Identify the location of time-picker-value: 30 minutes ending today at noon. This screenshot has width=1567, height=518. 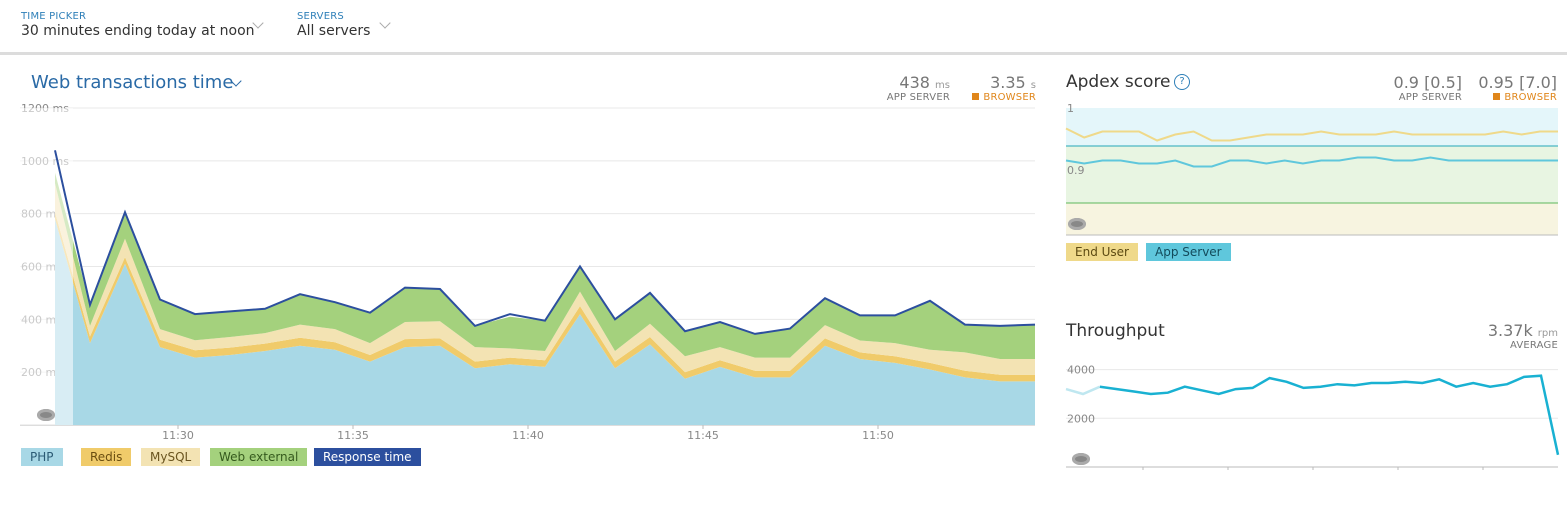
(138, 31).